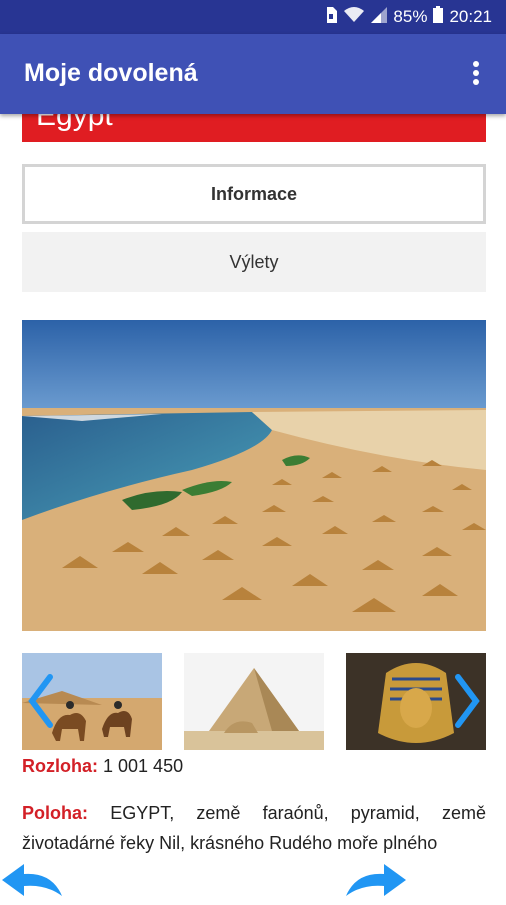 This screenshot has width=506, height=905. What do you see at coordinates (354, 17) in the screenshot?
I see `wifi-icon` at bounding box center [354, 17].